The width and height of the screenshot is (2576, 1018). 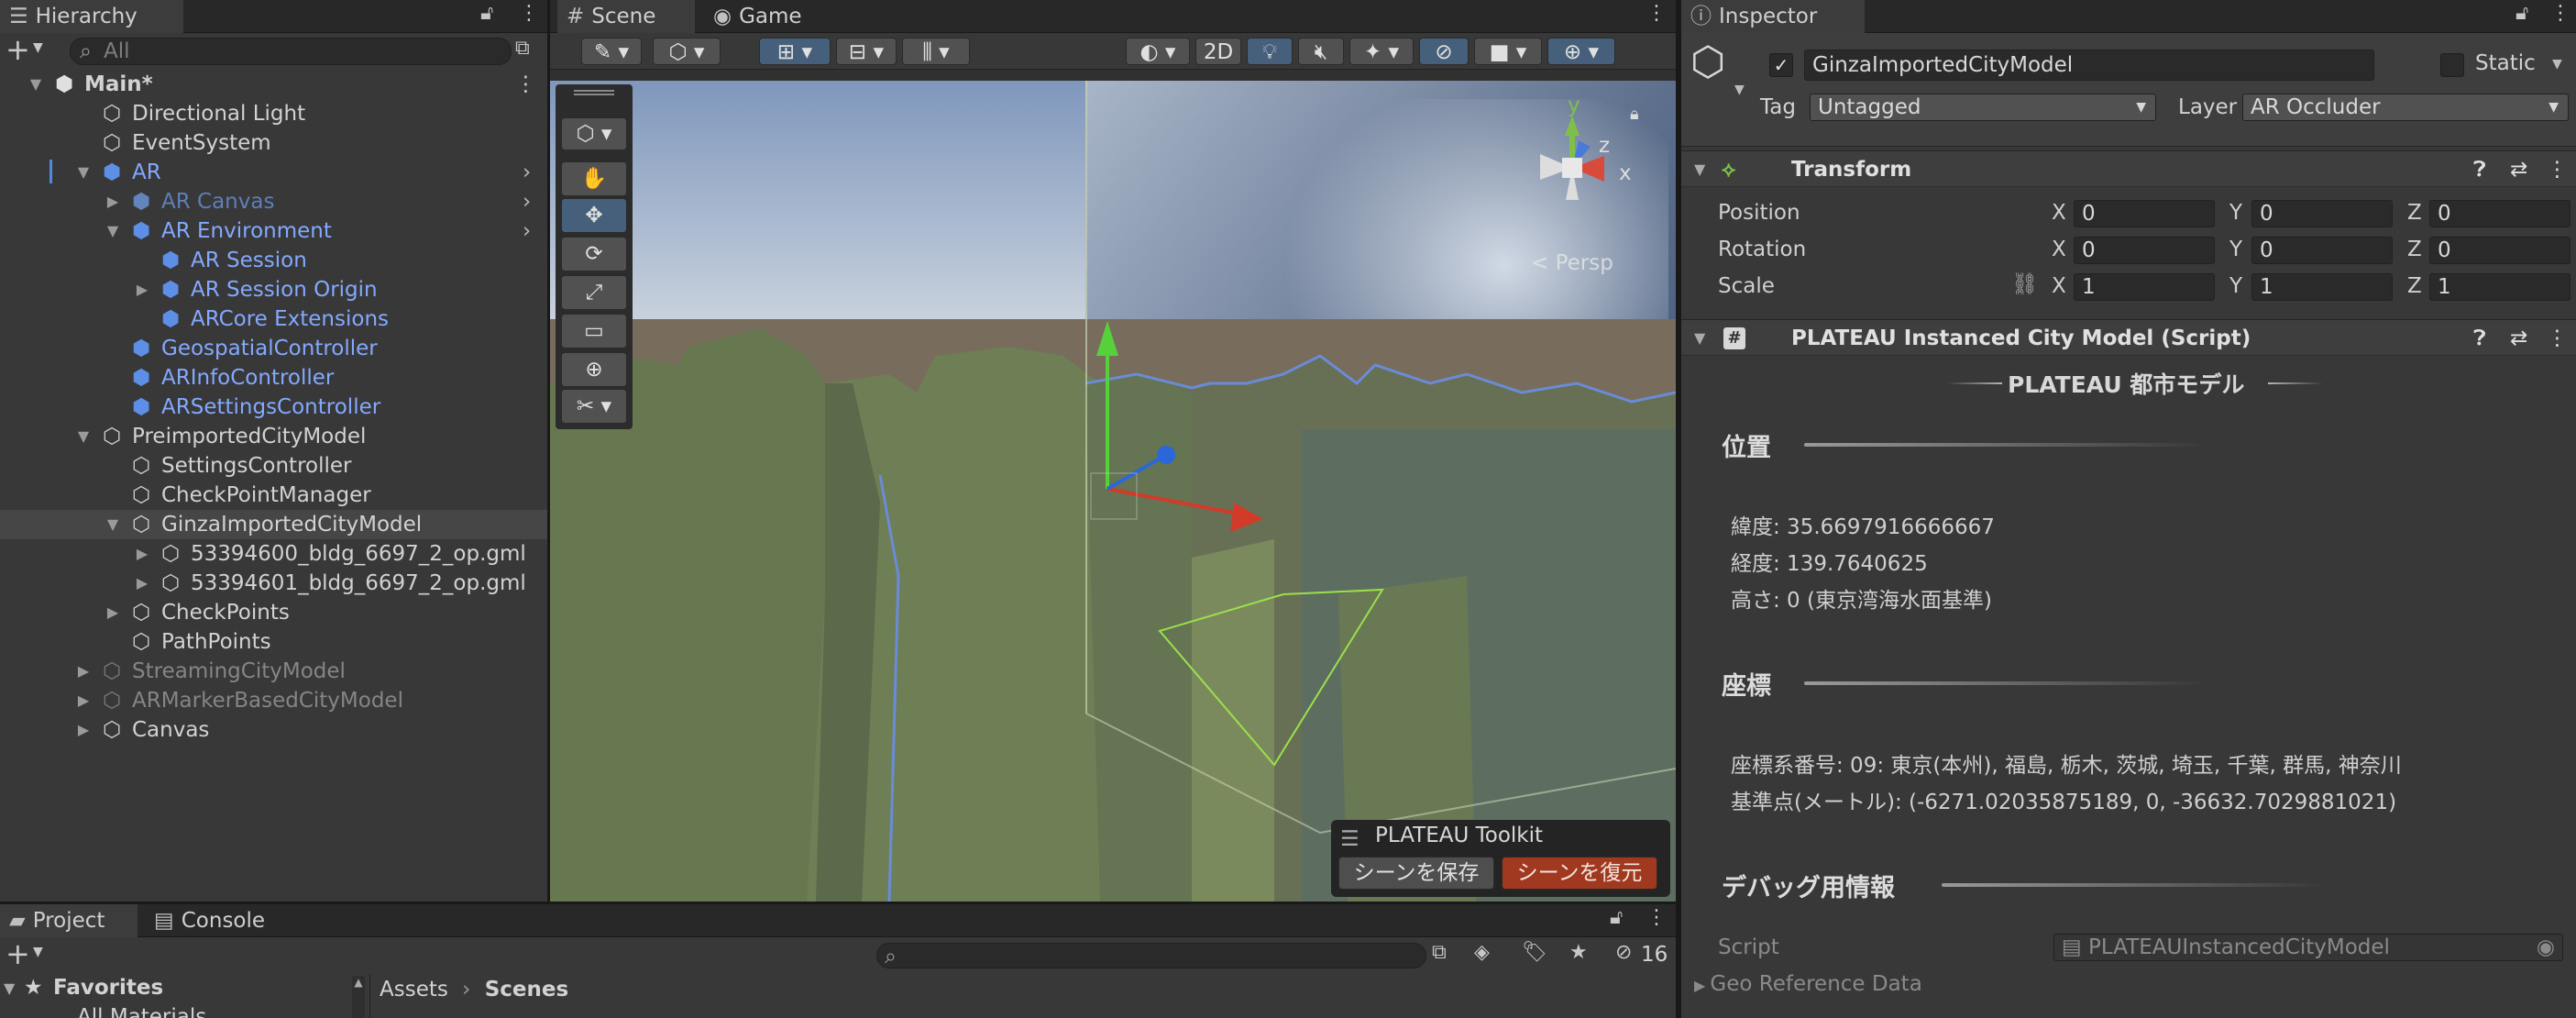 What do you see at coordinates (1579, 873) in the screenshot?
I see `restore-scene-button: シーンを復元` at bounding box center [1579, 873].